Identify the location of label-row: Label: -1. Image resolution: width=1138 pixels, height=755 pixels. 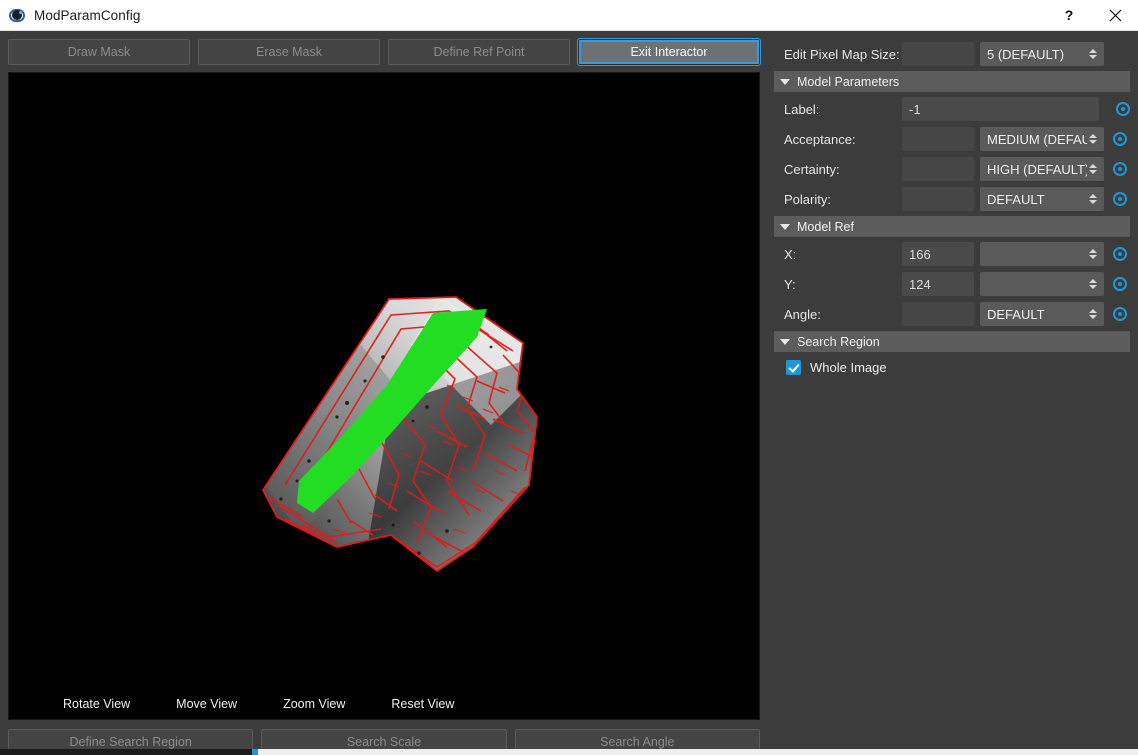
(952, 109).